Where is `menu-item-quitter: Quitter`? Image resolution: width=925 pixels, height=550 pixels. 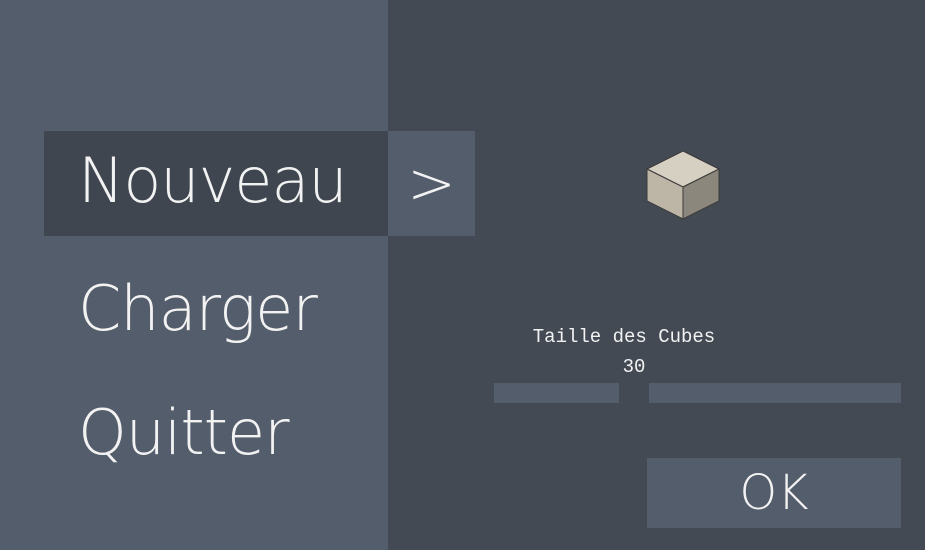
menu-item-quitter: Quitter is located at coordinates (184, 433).